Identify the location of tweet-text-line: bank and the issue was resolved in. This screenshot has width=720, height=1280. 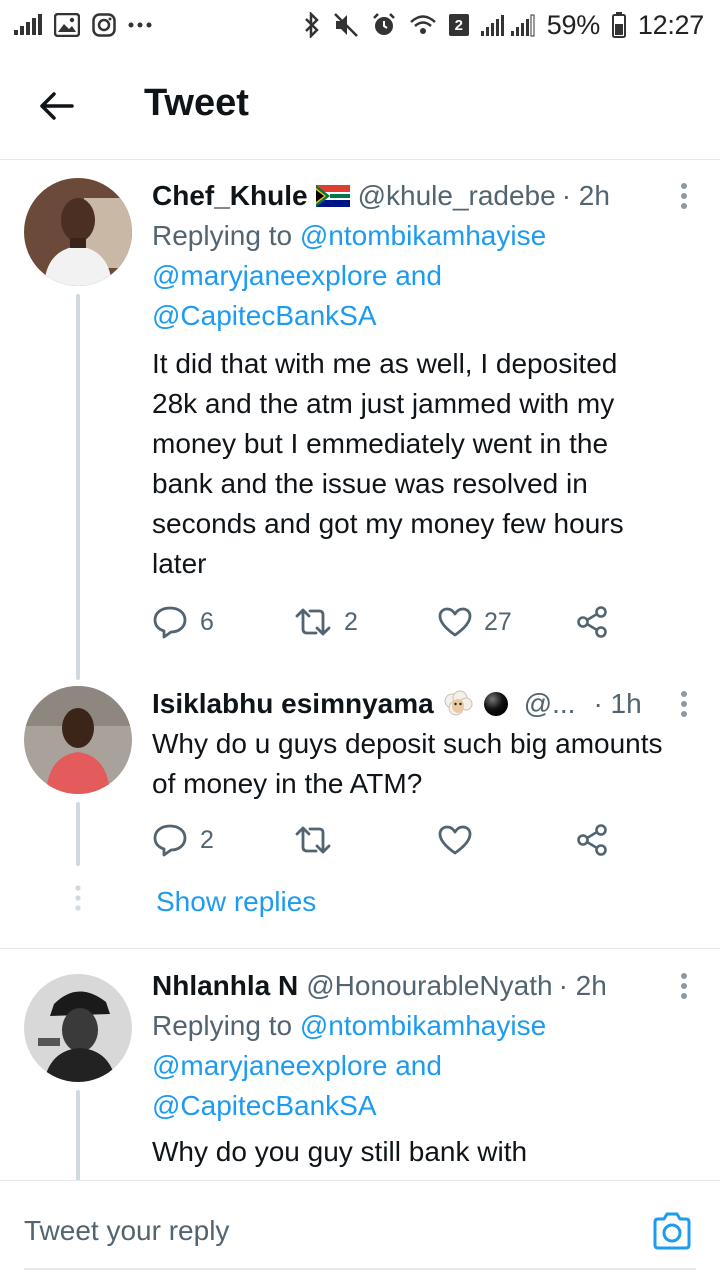
(370, 483).